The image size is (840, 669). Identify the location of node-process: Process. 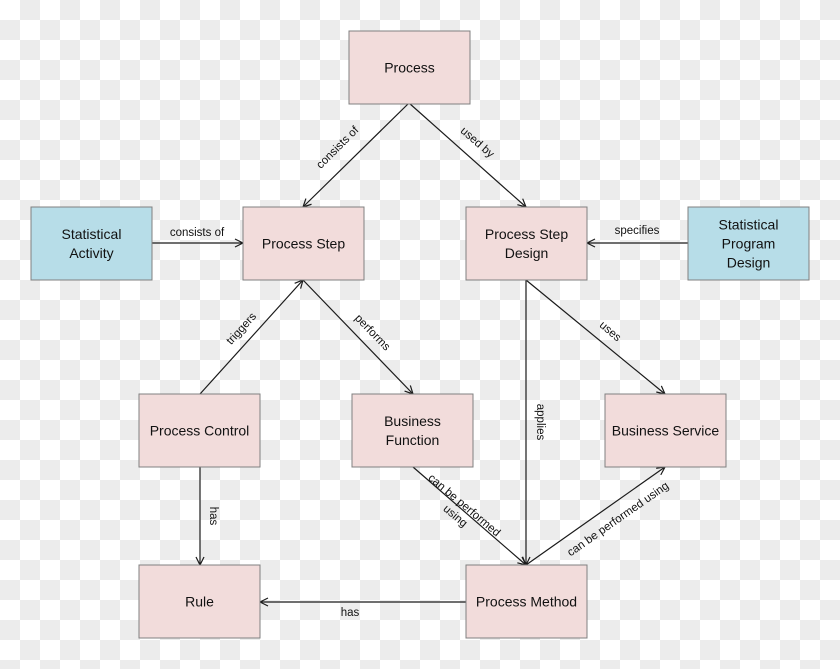
(409, 67).